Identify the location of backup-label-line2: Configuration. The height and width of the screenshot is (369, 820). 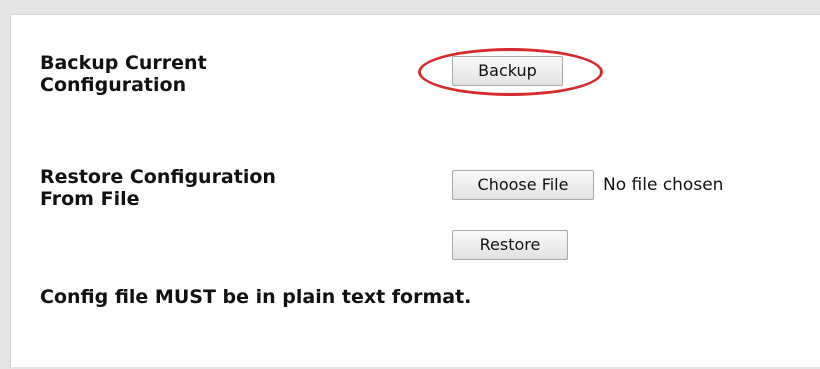
(113, 85).